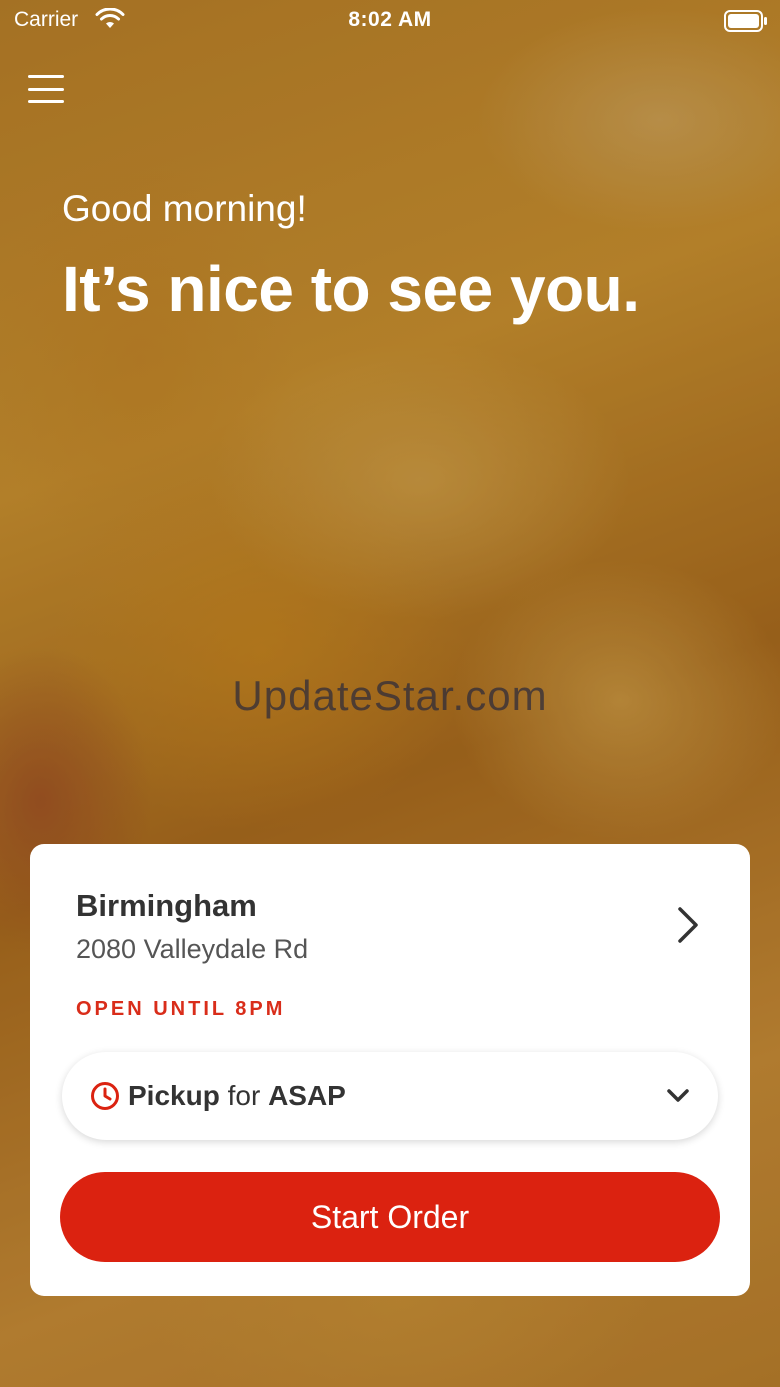  I want to click on location-name: Birmingham, so click(166, 905).